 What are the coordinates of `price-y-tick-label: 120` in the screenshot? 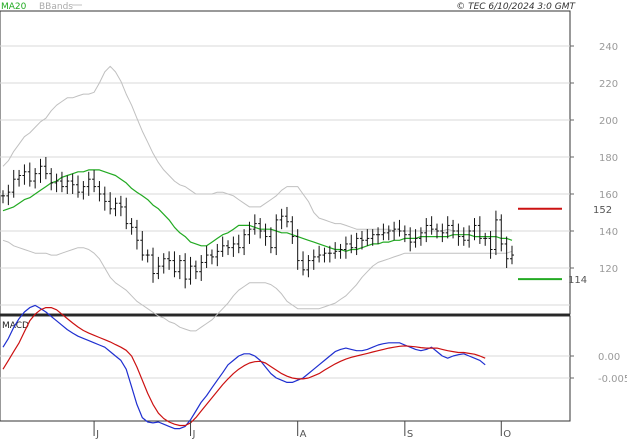 It's located at (608, 269).